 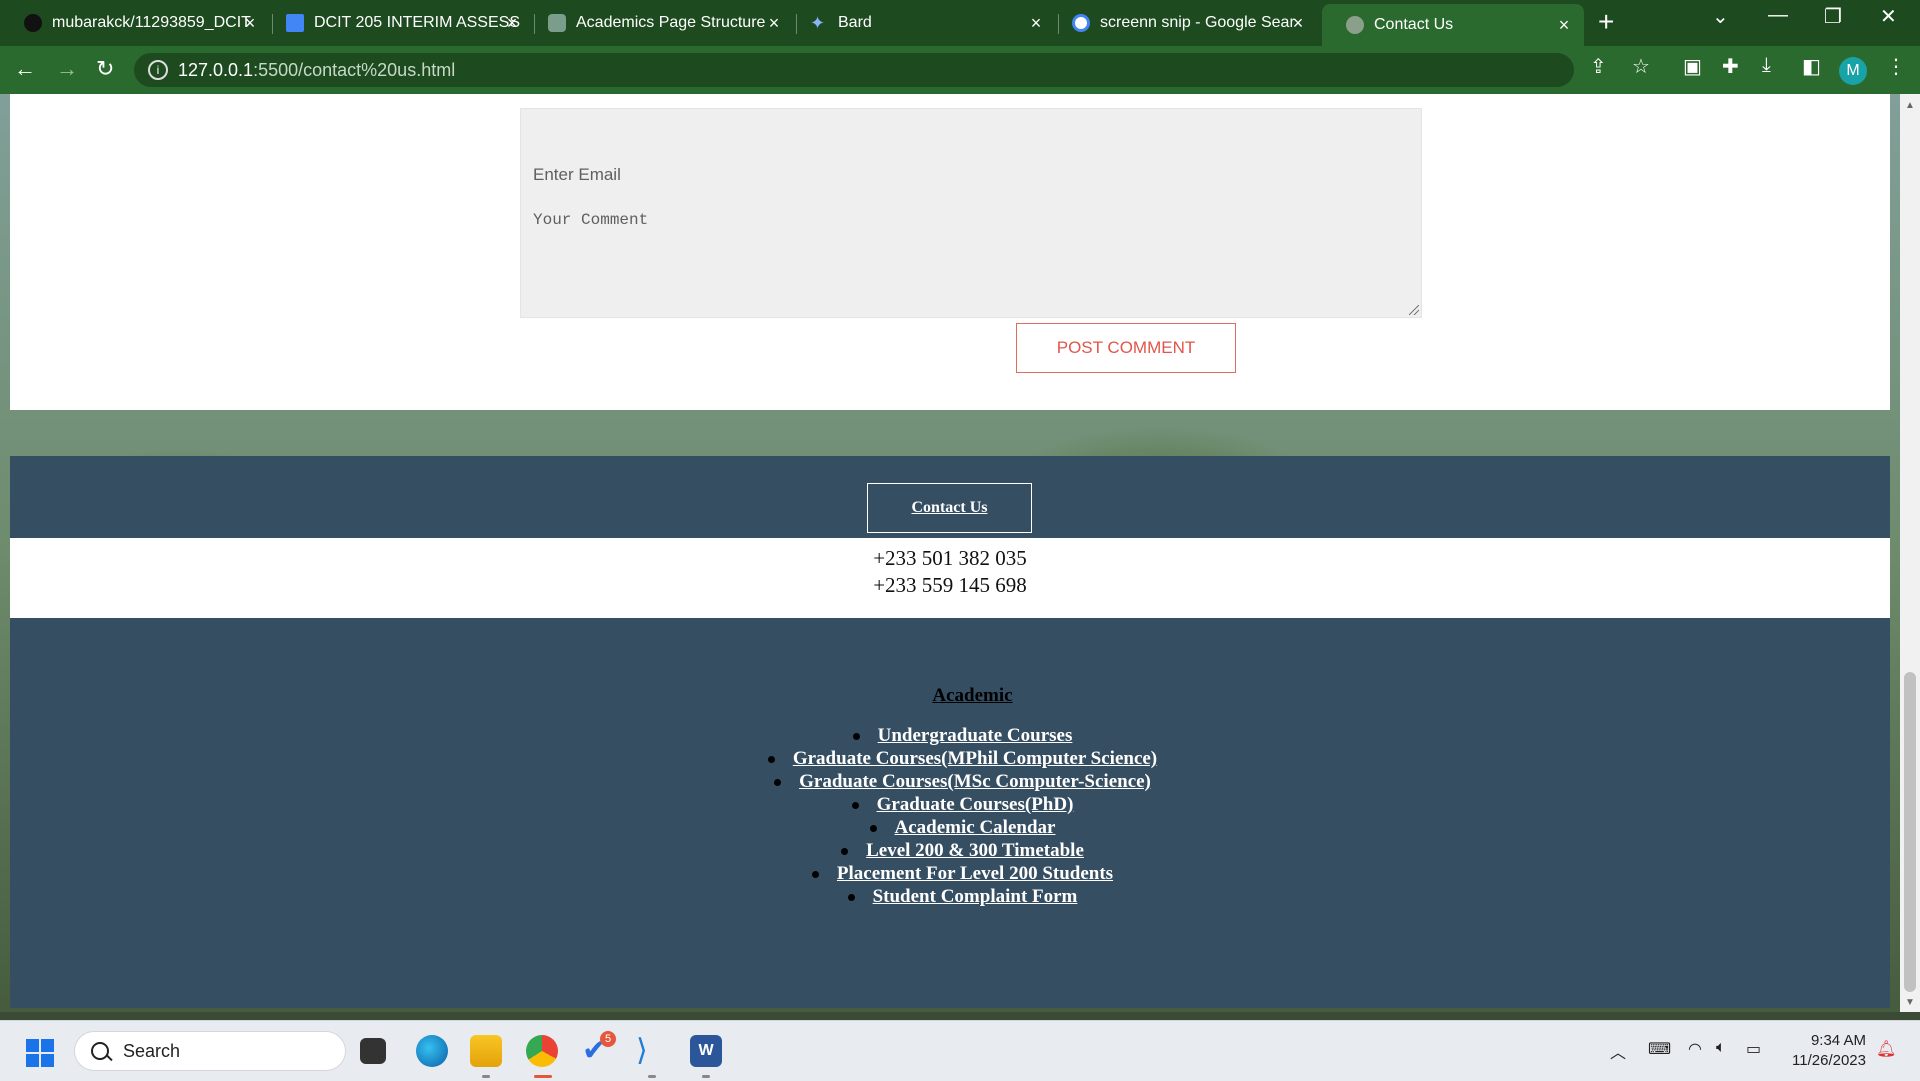 I want to click on google-icon, so click(x=1081, y=23).